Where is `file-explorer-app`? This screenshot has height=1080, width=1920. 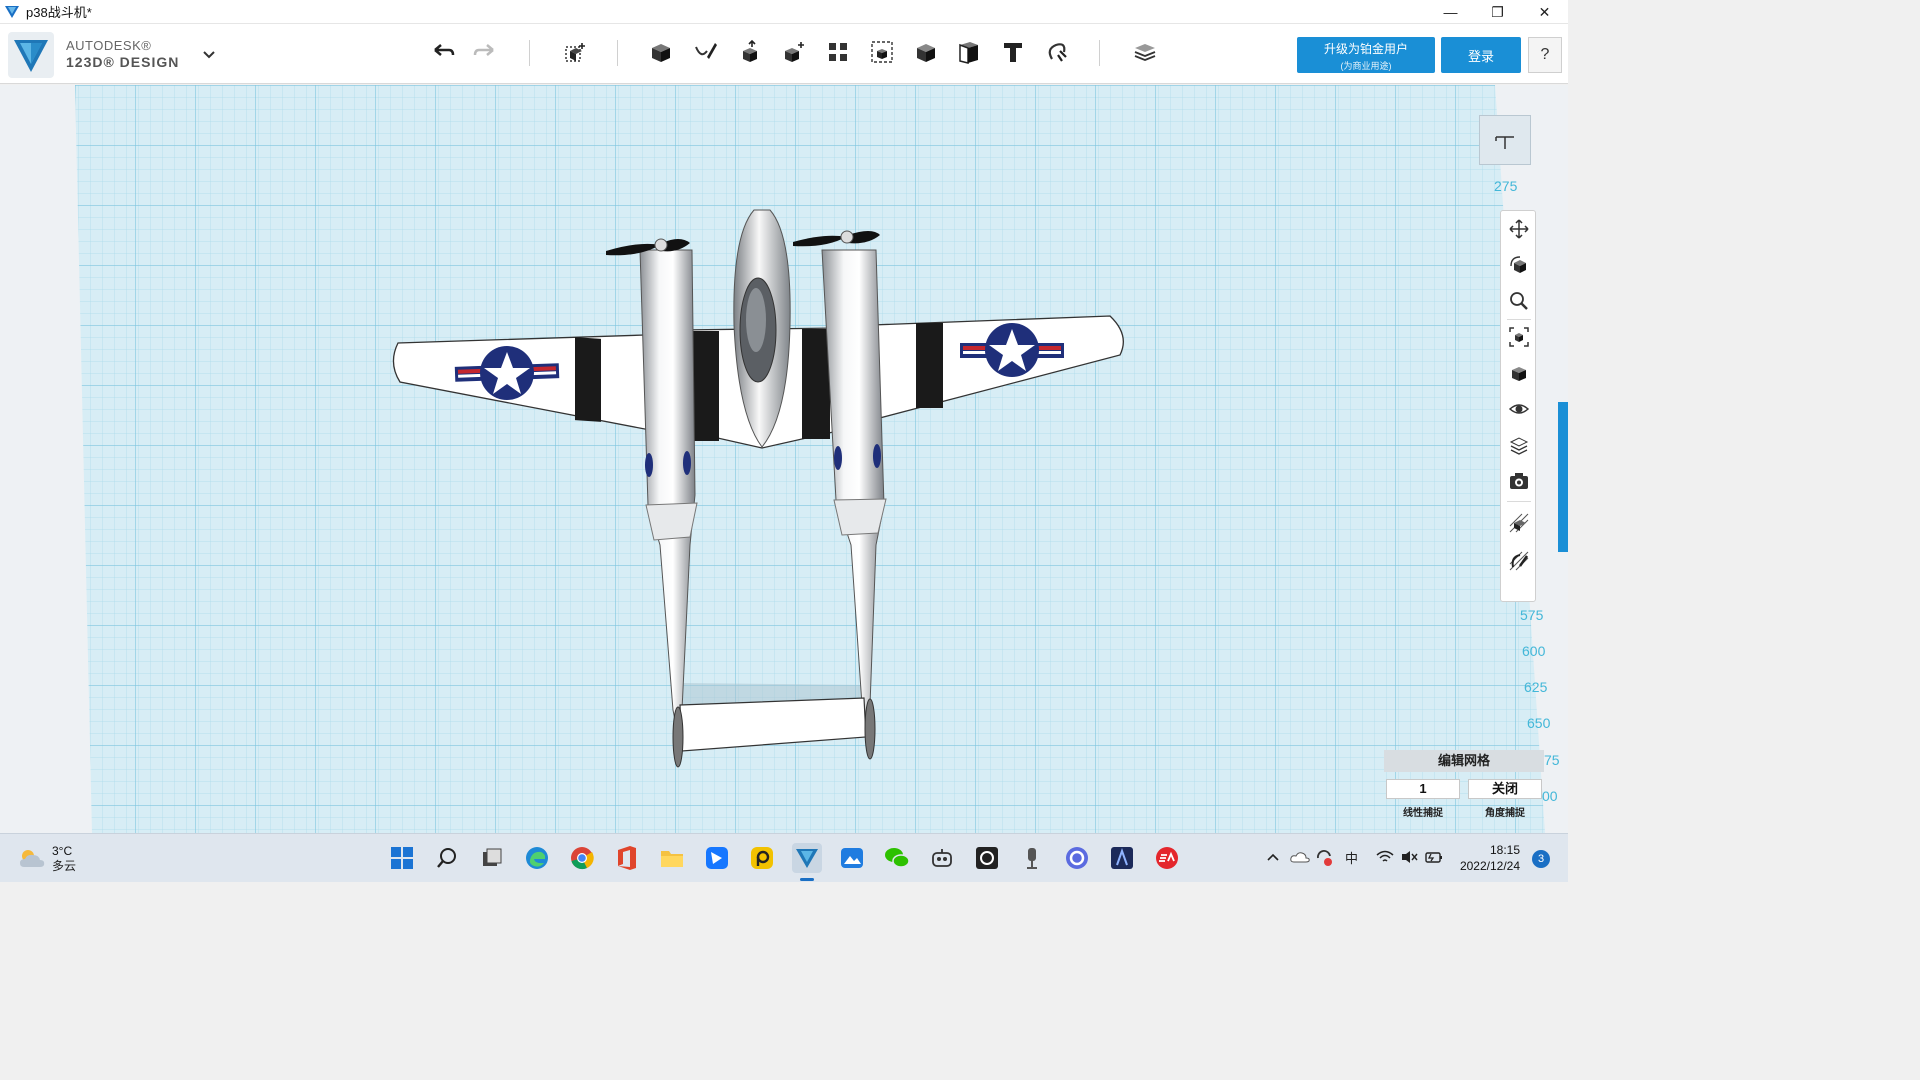 file-explorer-app is located at coordinates (672, 858).